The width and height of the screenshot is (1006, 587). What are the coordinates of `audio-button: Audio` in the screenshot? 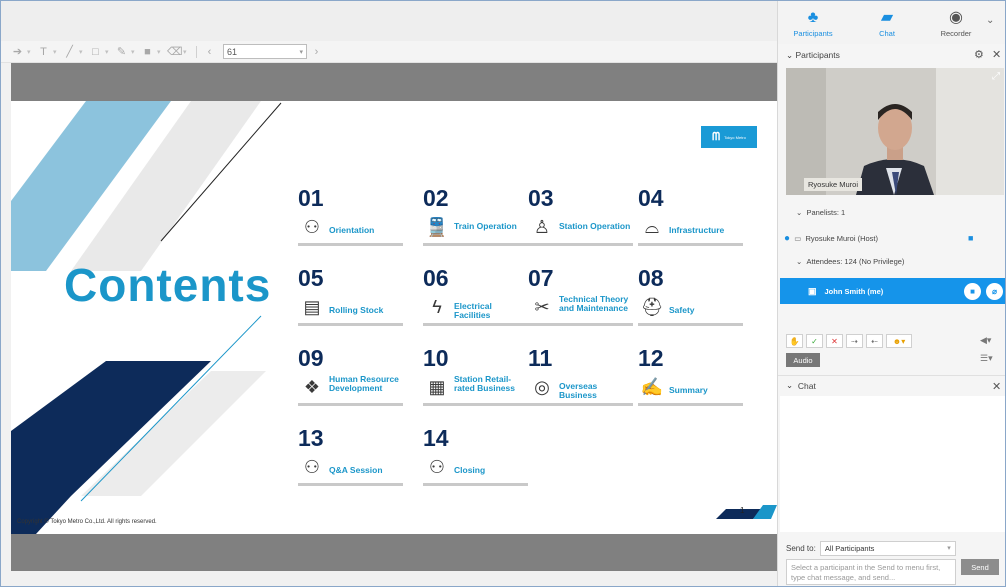 It's located at (803, 360).